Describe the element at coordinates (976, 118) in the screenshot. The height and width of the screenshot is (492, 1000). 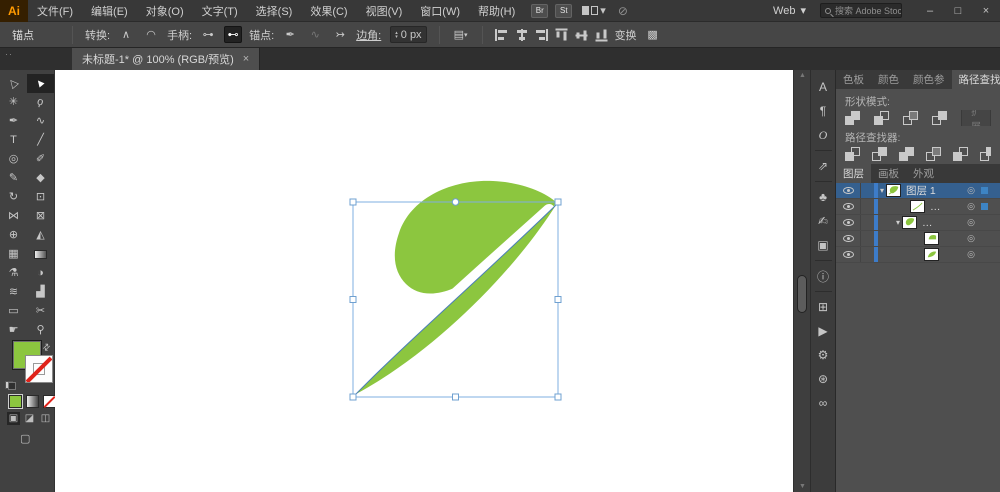
I see `expand-button: 扩展` at that location.